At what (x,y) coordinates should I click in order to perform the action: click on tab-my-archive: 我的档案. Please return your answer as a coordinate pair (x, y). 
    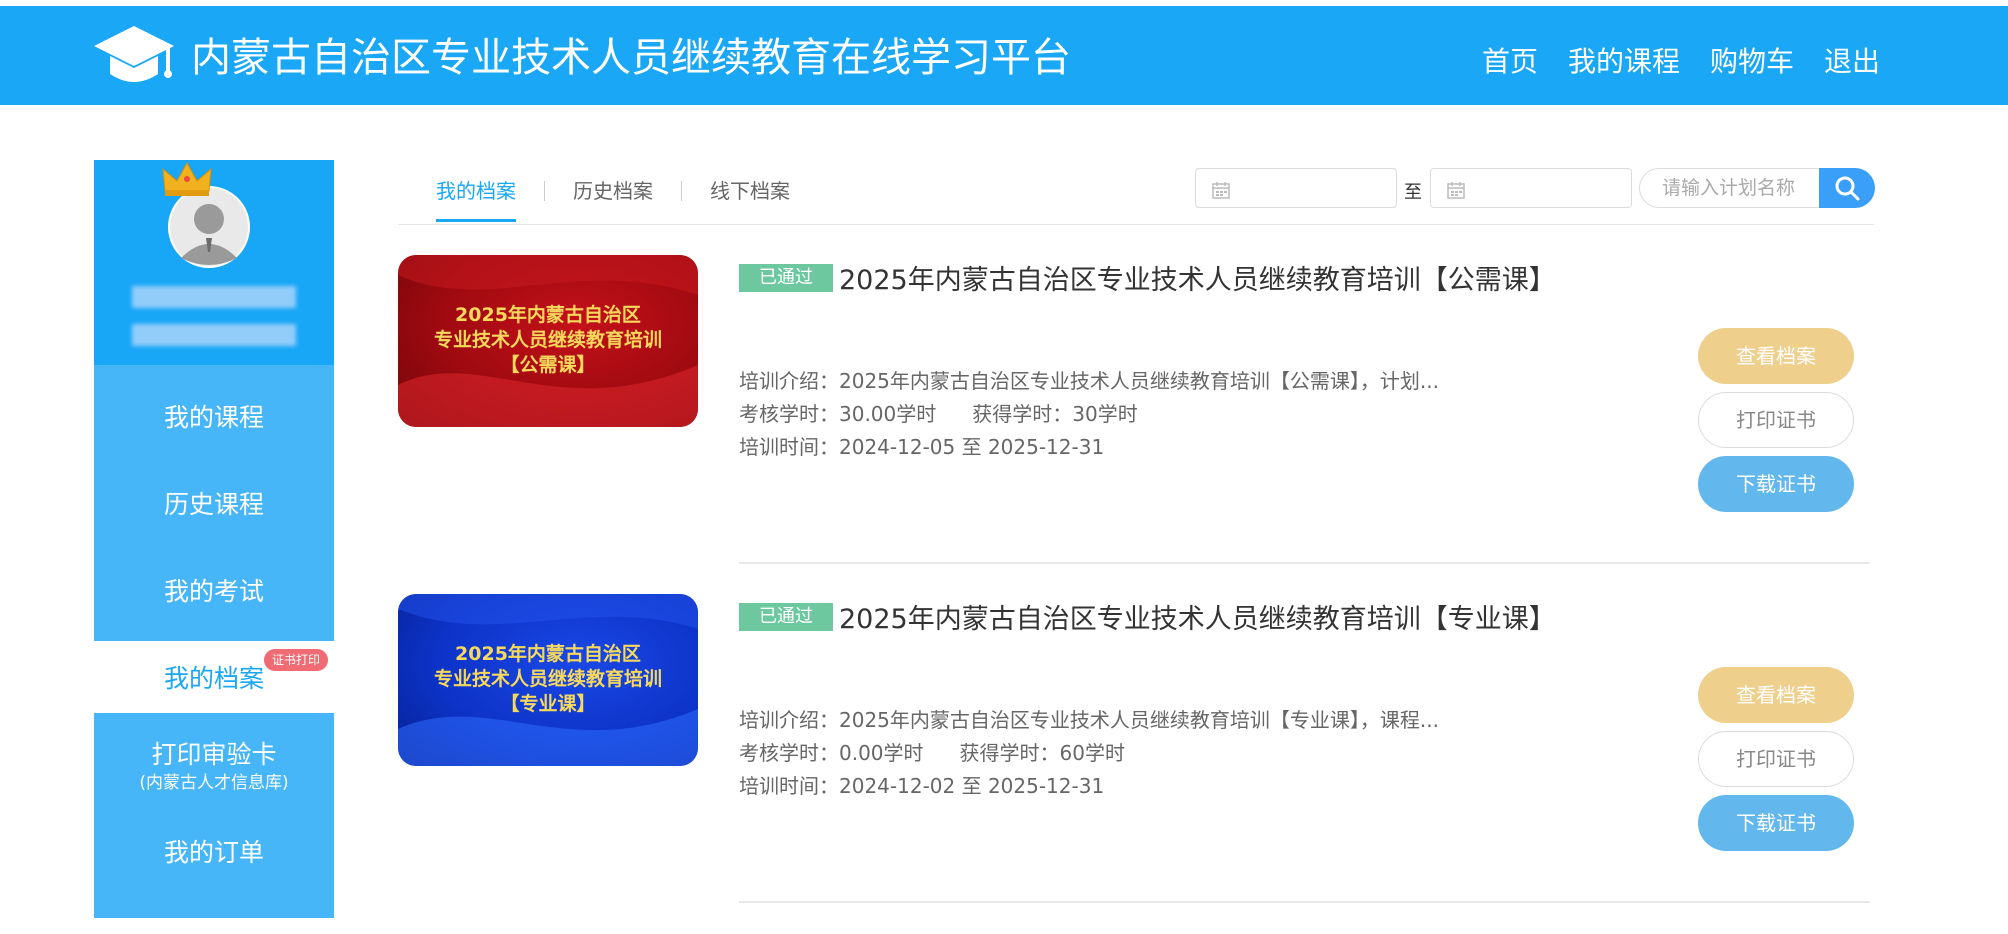
    Looking at the image, I should click on (476, 199).